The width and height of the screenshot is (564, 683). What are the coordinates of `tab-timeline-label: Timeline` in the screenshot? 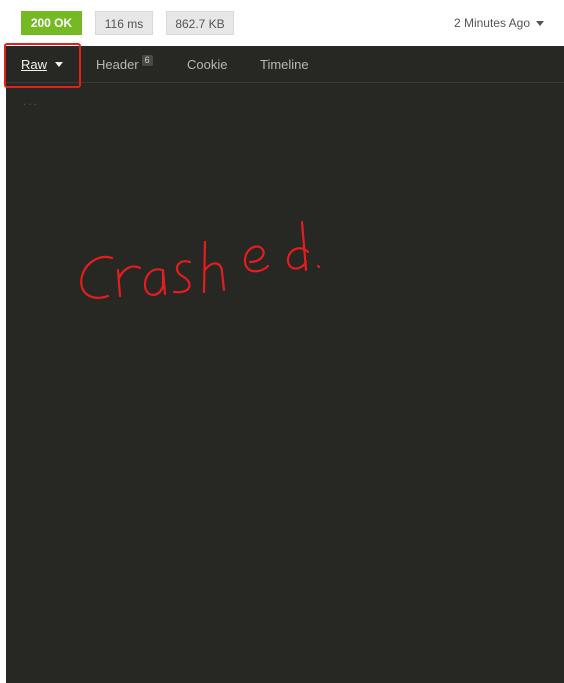 It's located at (284, 64).